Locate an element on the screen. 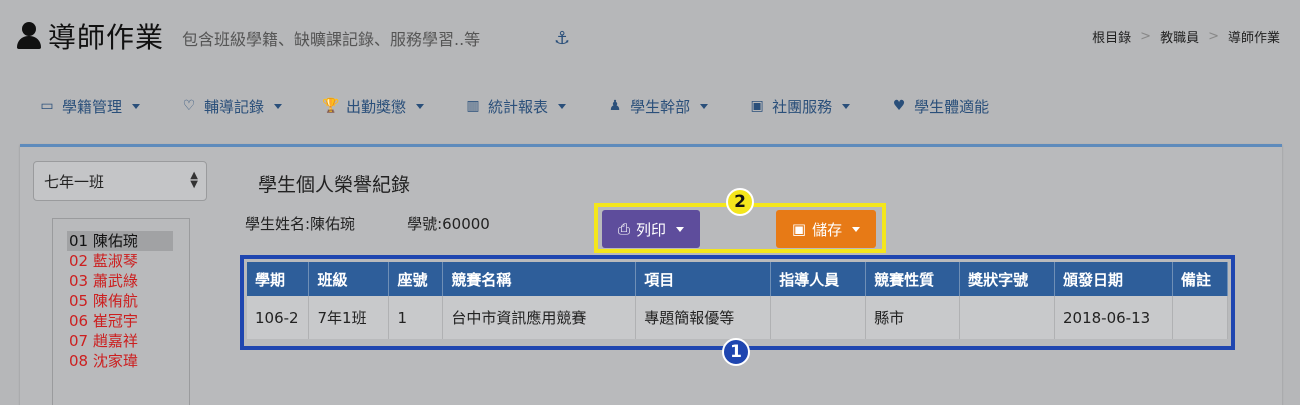  breadcrumb: 根目錄 > 教職員 > 導師作業 is located at coordinates (1186, 36).